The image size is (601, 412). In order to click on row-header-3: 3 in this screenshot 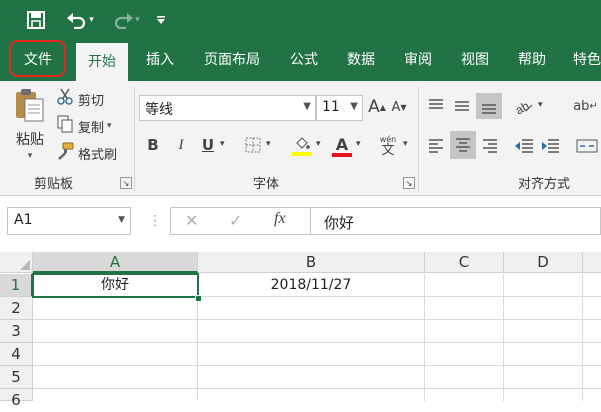, I will do `click(16, 331)`.